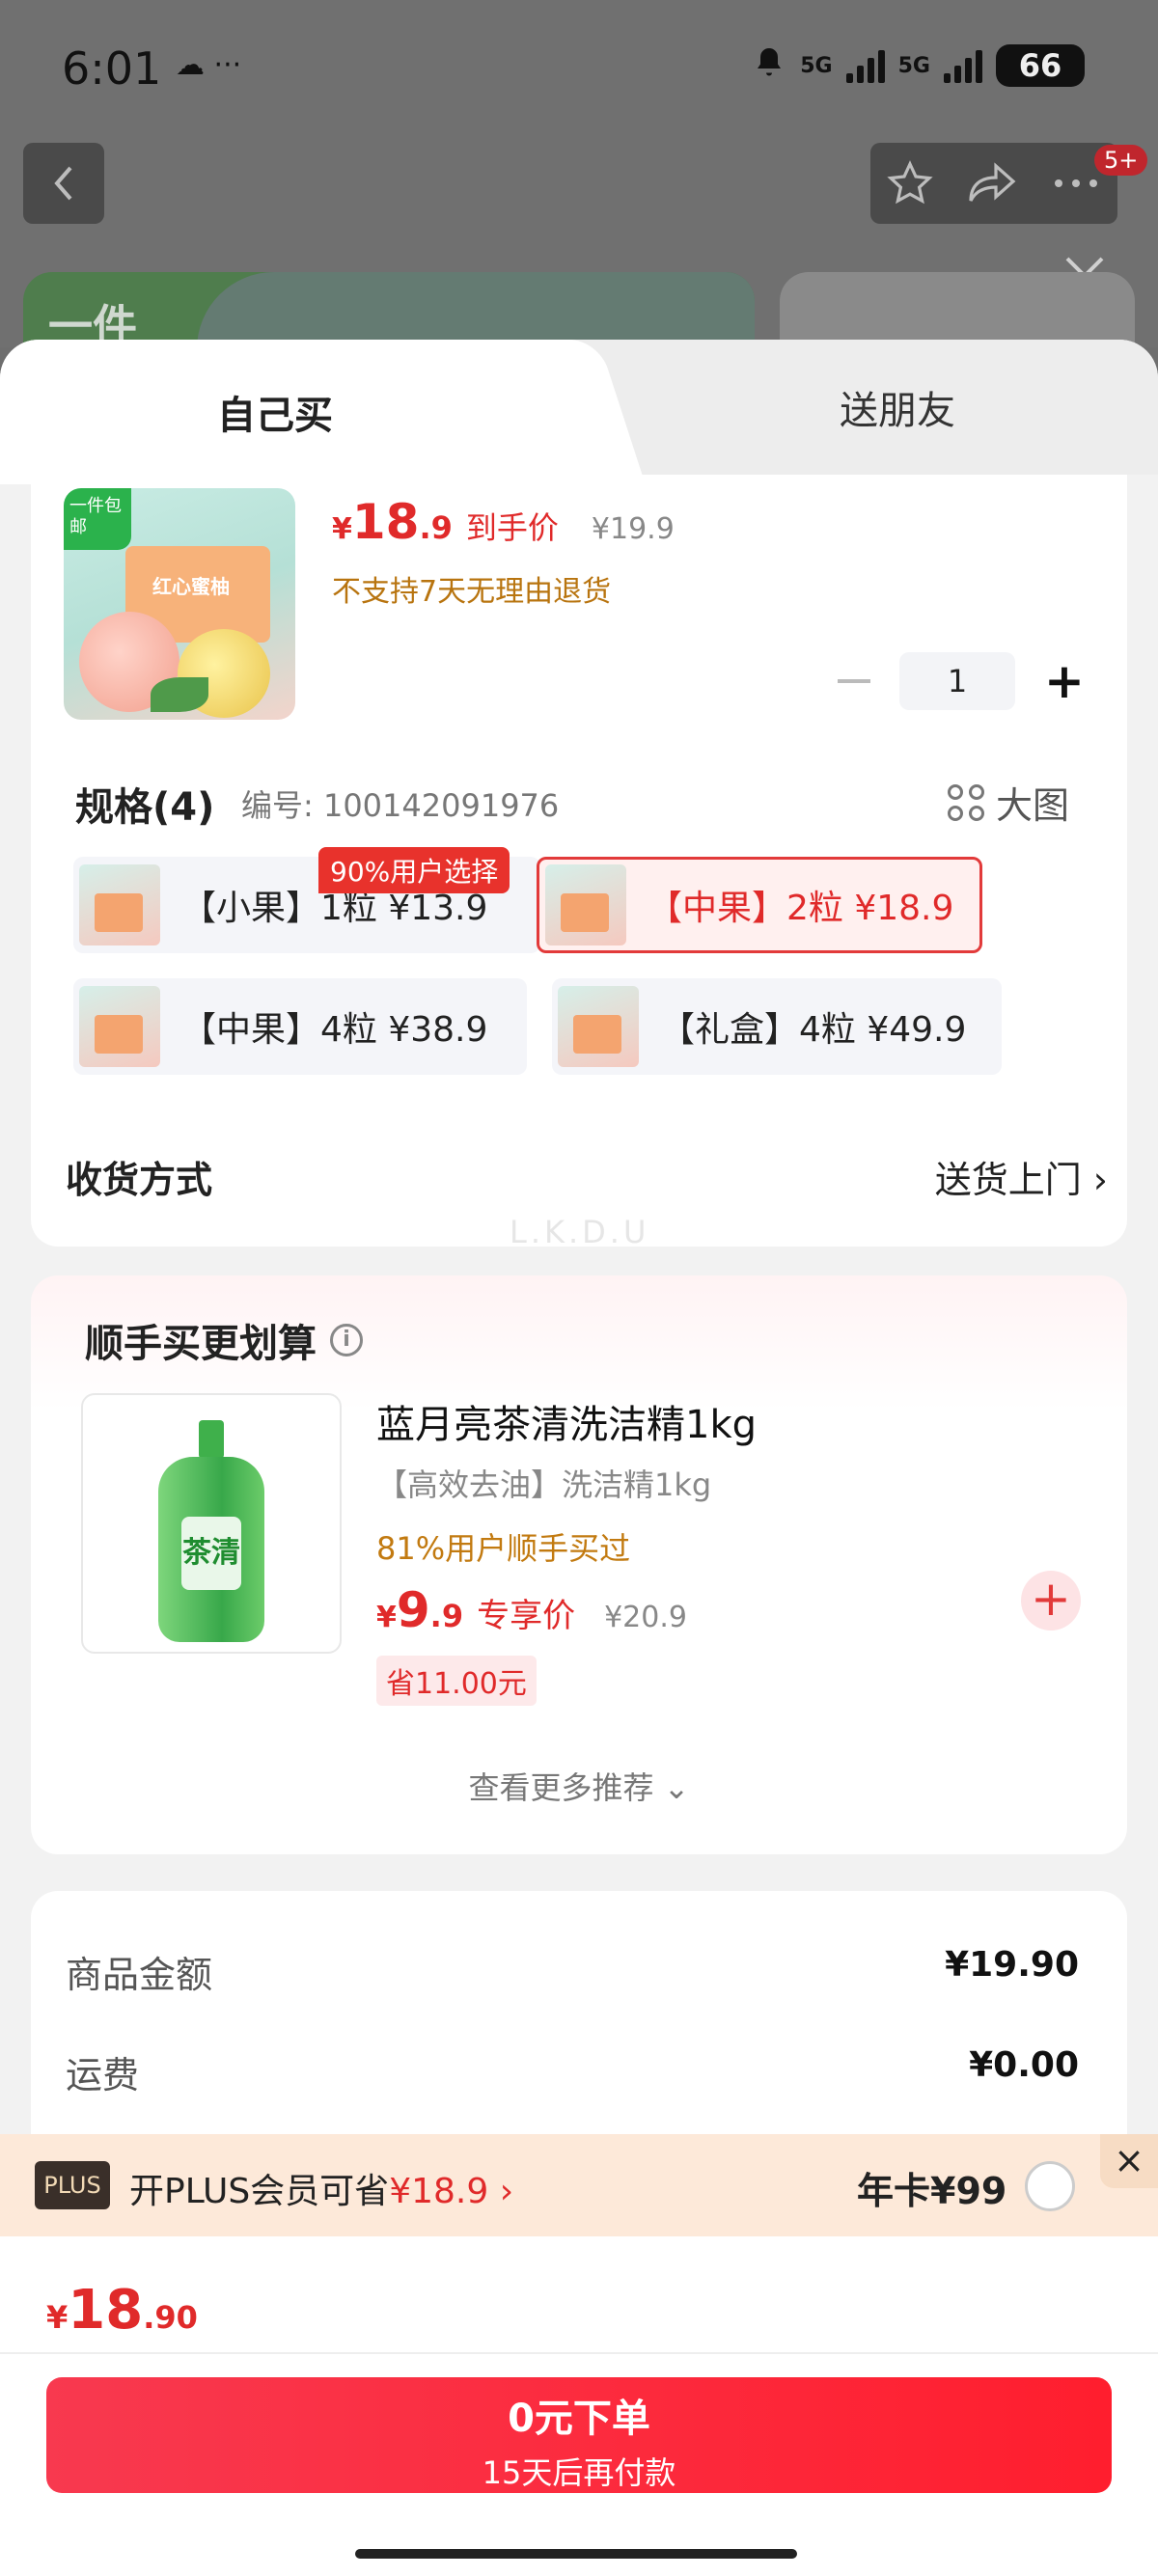 The width and height of the screenshot is (1158, 2576). Describe the element at coordinates (145, 808) in the screenshot. I see `spec-title: 规格(4)` at that location.